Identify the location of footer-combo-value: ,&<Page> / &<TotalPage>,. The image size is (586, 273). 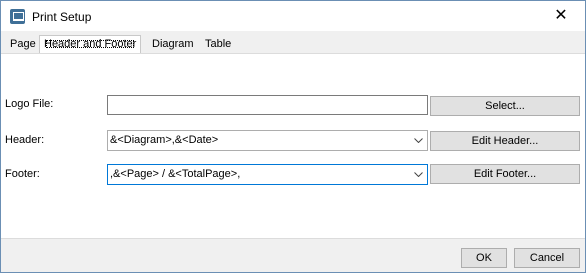
(175, 174).